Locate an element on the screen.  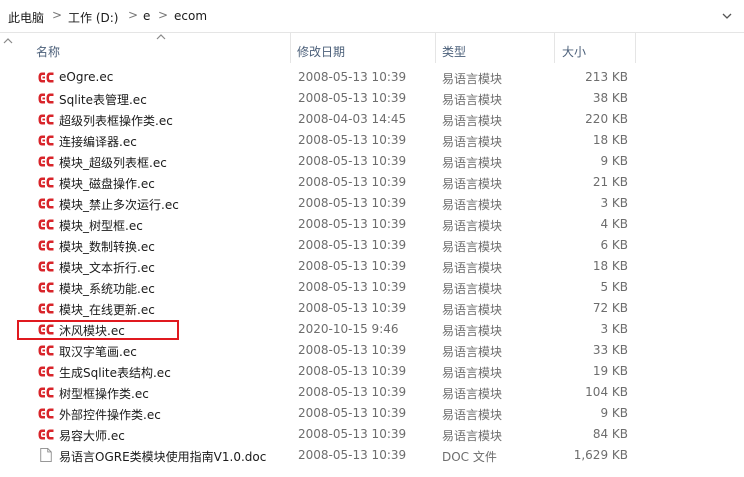
column-header-type: 类型 is located at coordinates (495, 49).